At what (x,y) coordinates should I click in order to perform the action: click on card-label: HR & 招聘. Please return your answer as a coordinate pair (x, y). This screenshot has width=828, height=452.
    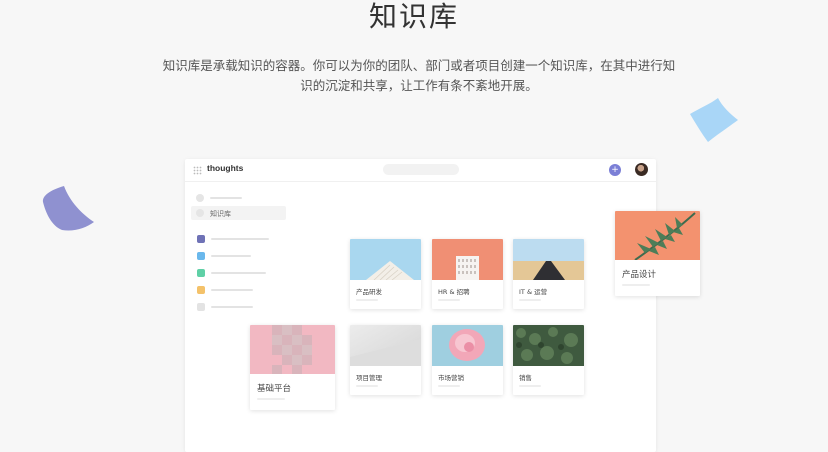
    Looking at the image, I should click on (454, 292).